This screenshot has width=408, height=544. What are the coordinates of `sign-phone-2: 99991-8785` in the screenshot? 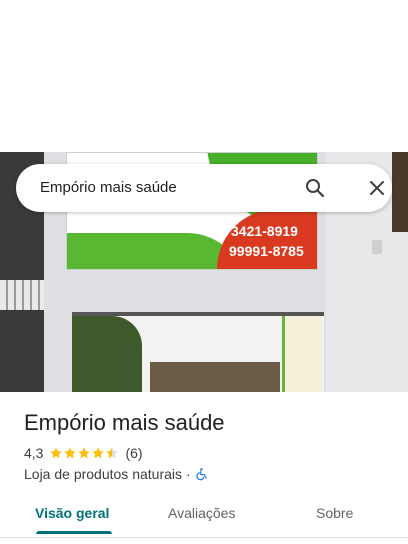 It's located at (266, 251).